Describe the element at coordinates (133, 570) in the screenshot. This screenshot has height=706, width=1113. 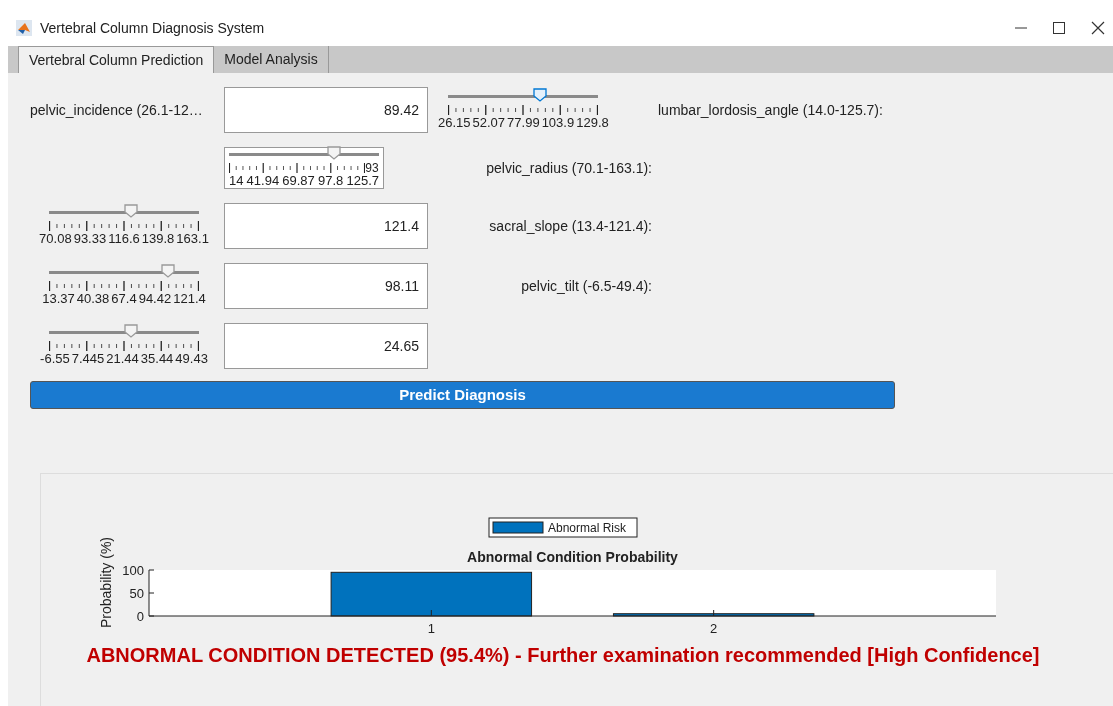
I see `y-tick-label: 100` at that location.